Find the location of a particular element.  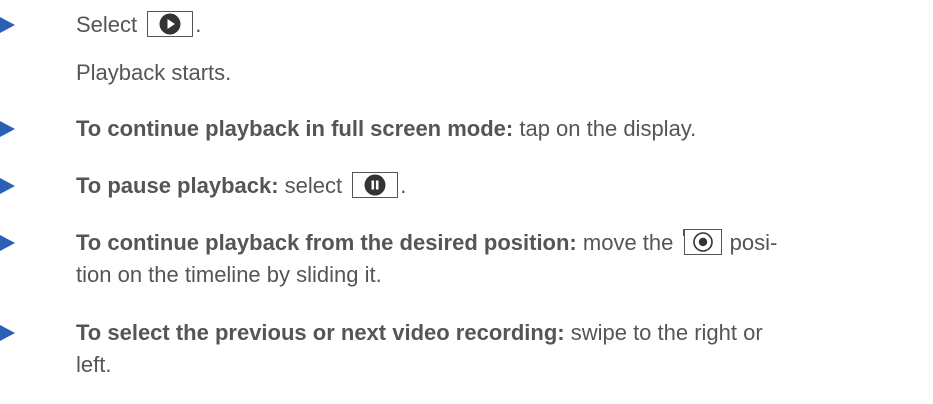

slider-position-button-icon is located at coordinates (702, 242).